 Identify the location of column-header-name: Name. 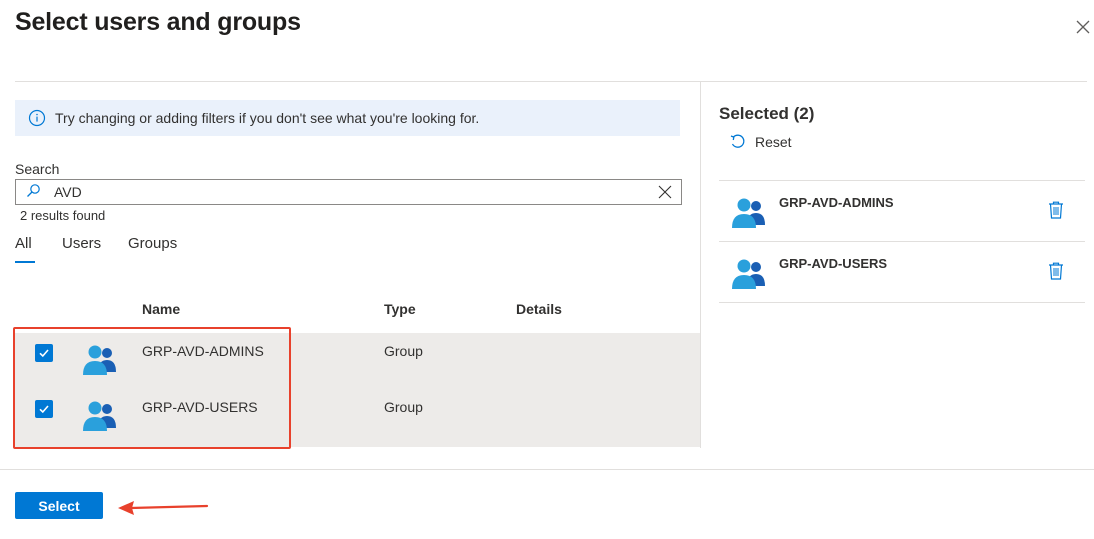
(161, 309).